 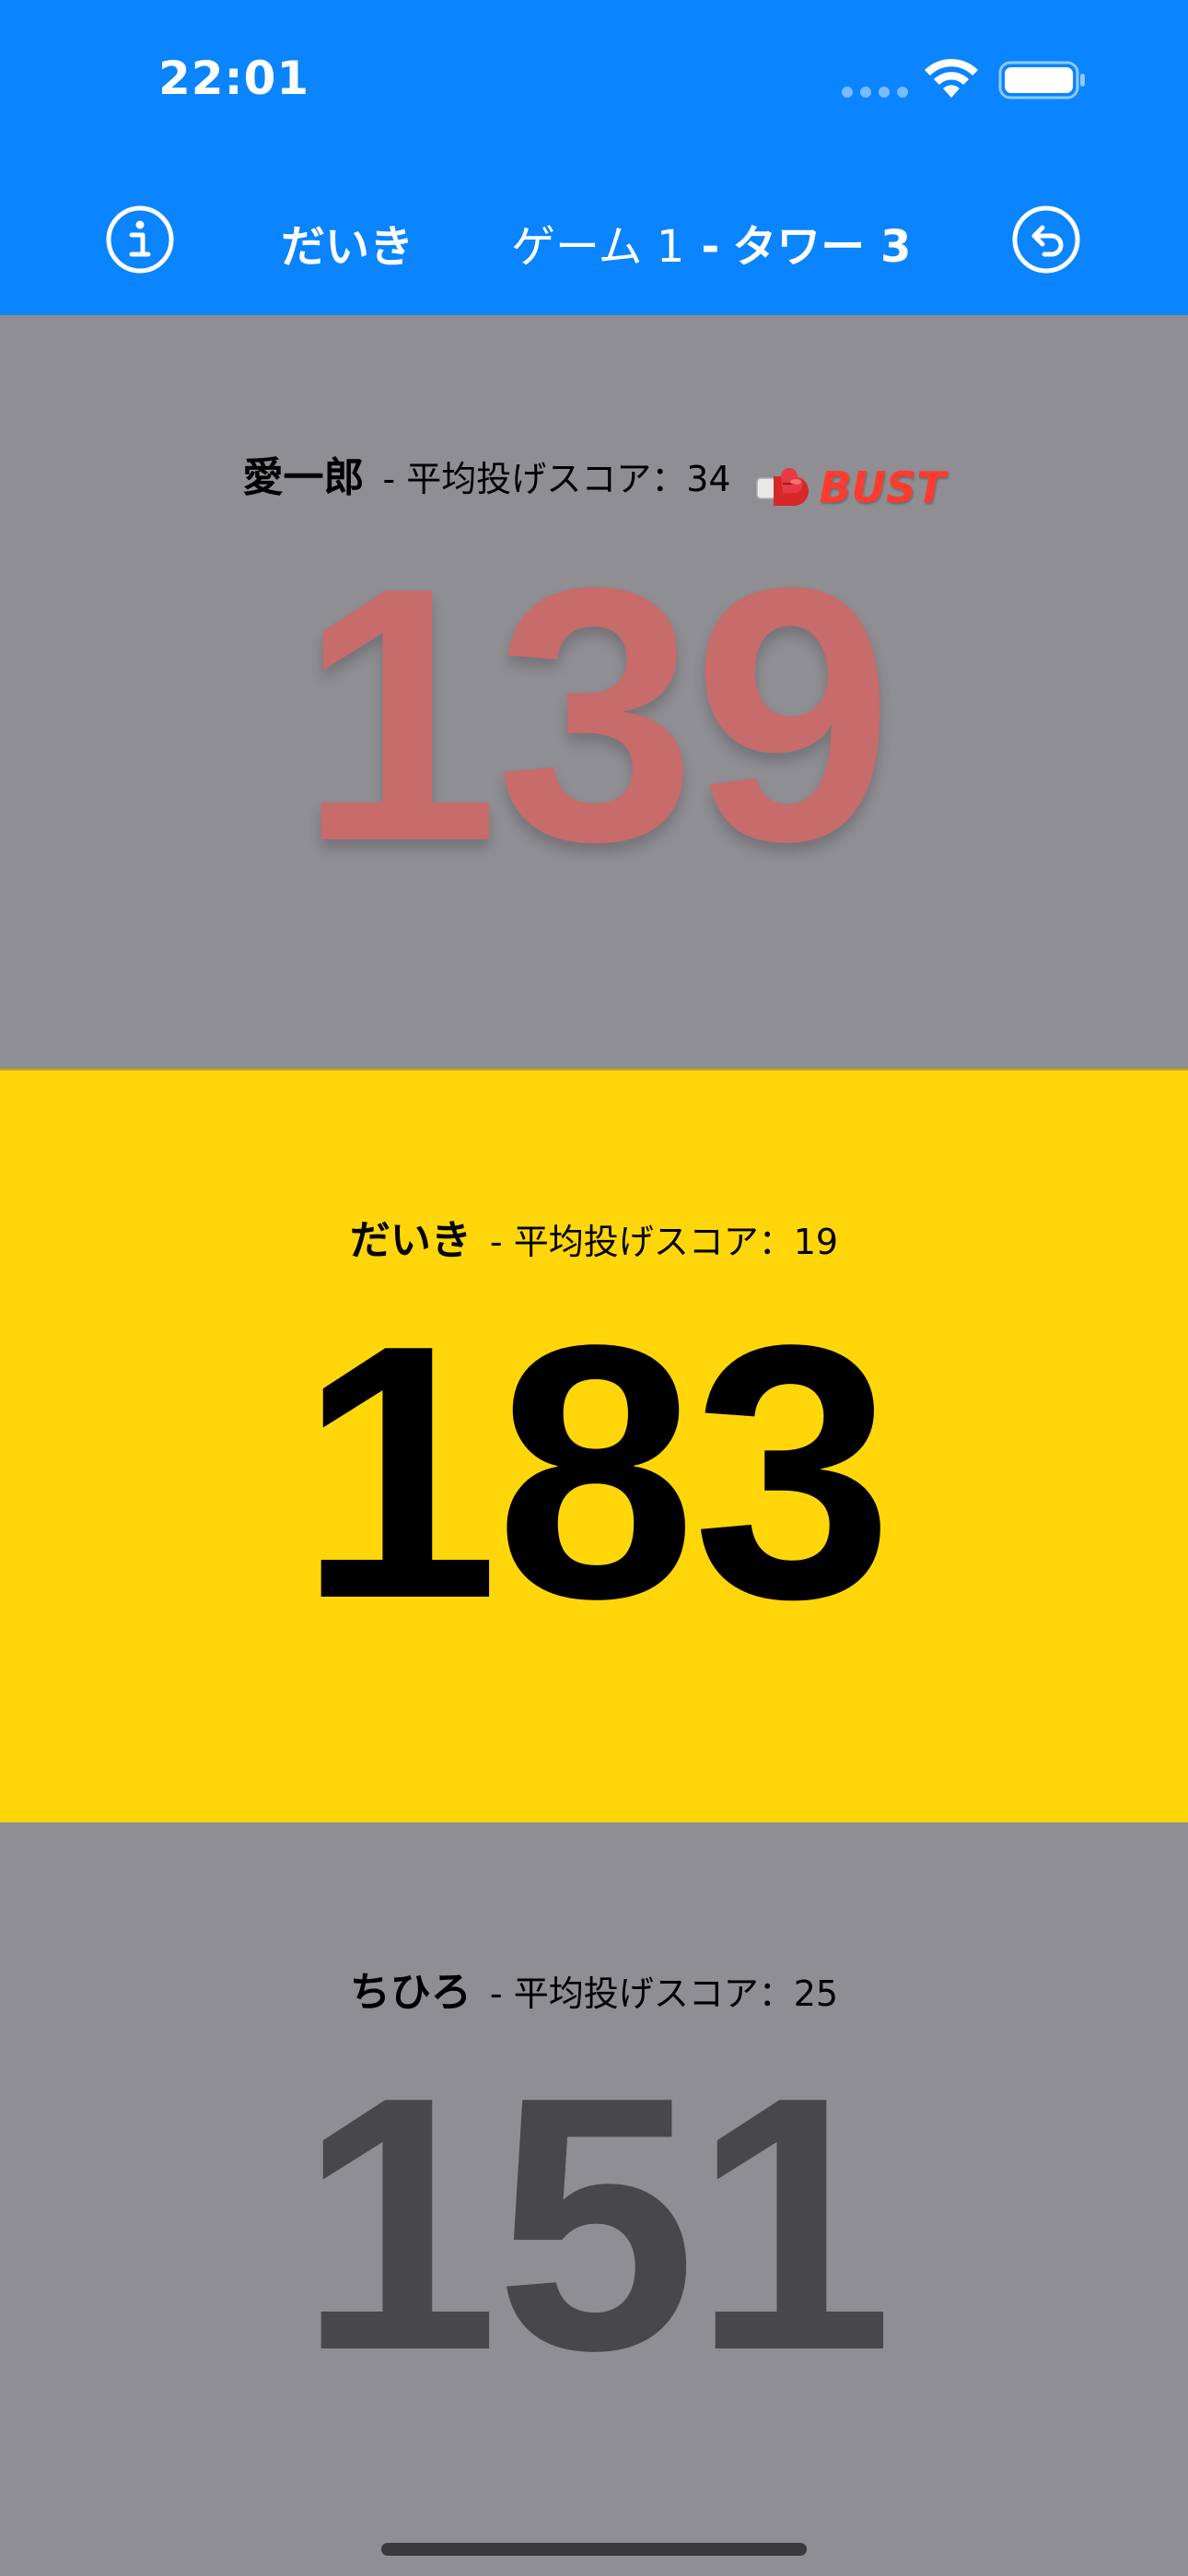 I want to click on game-tower-indicator: ゲーム 1 - タワー 3, so click(x=711, y=243).